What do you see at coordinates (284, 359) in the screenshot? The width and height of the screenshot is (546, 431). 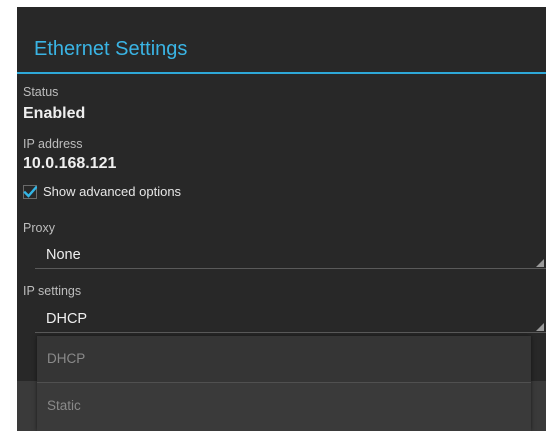 I see `dropdown-option-dhcp: DHCP` at bounding box center [284, 359].